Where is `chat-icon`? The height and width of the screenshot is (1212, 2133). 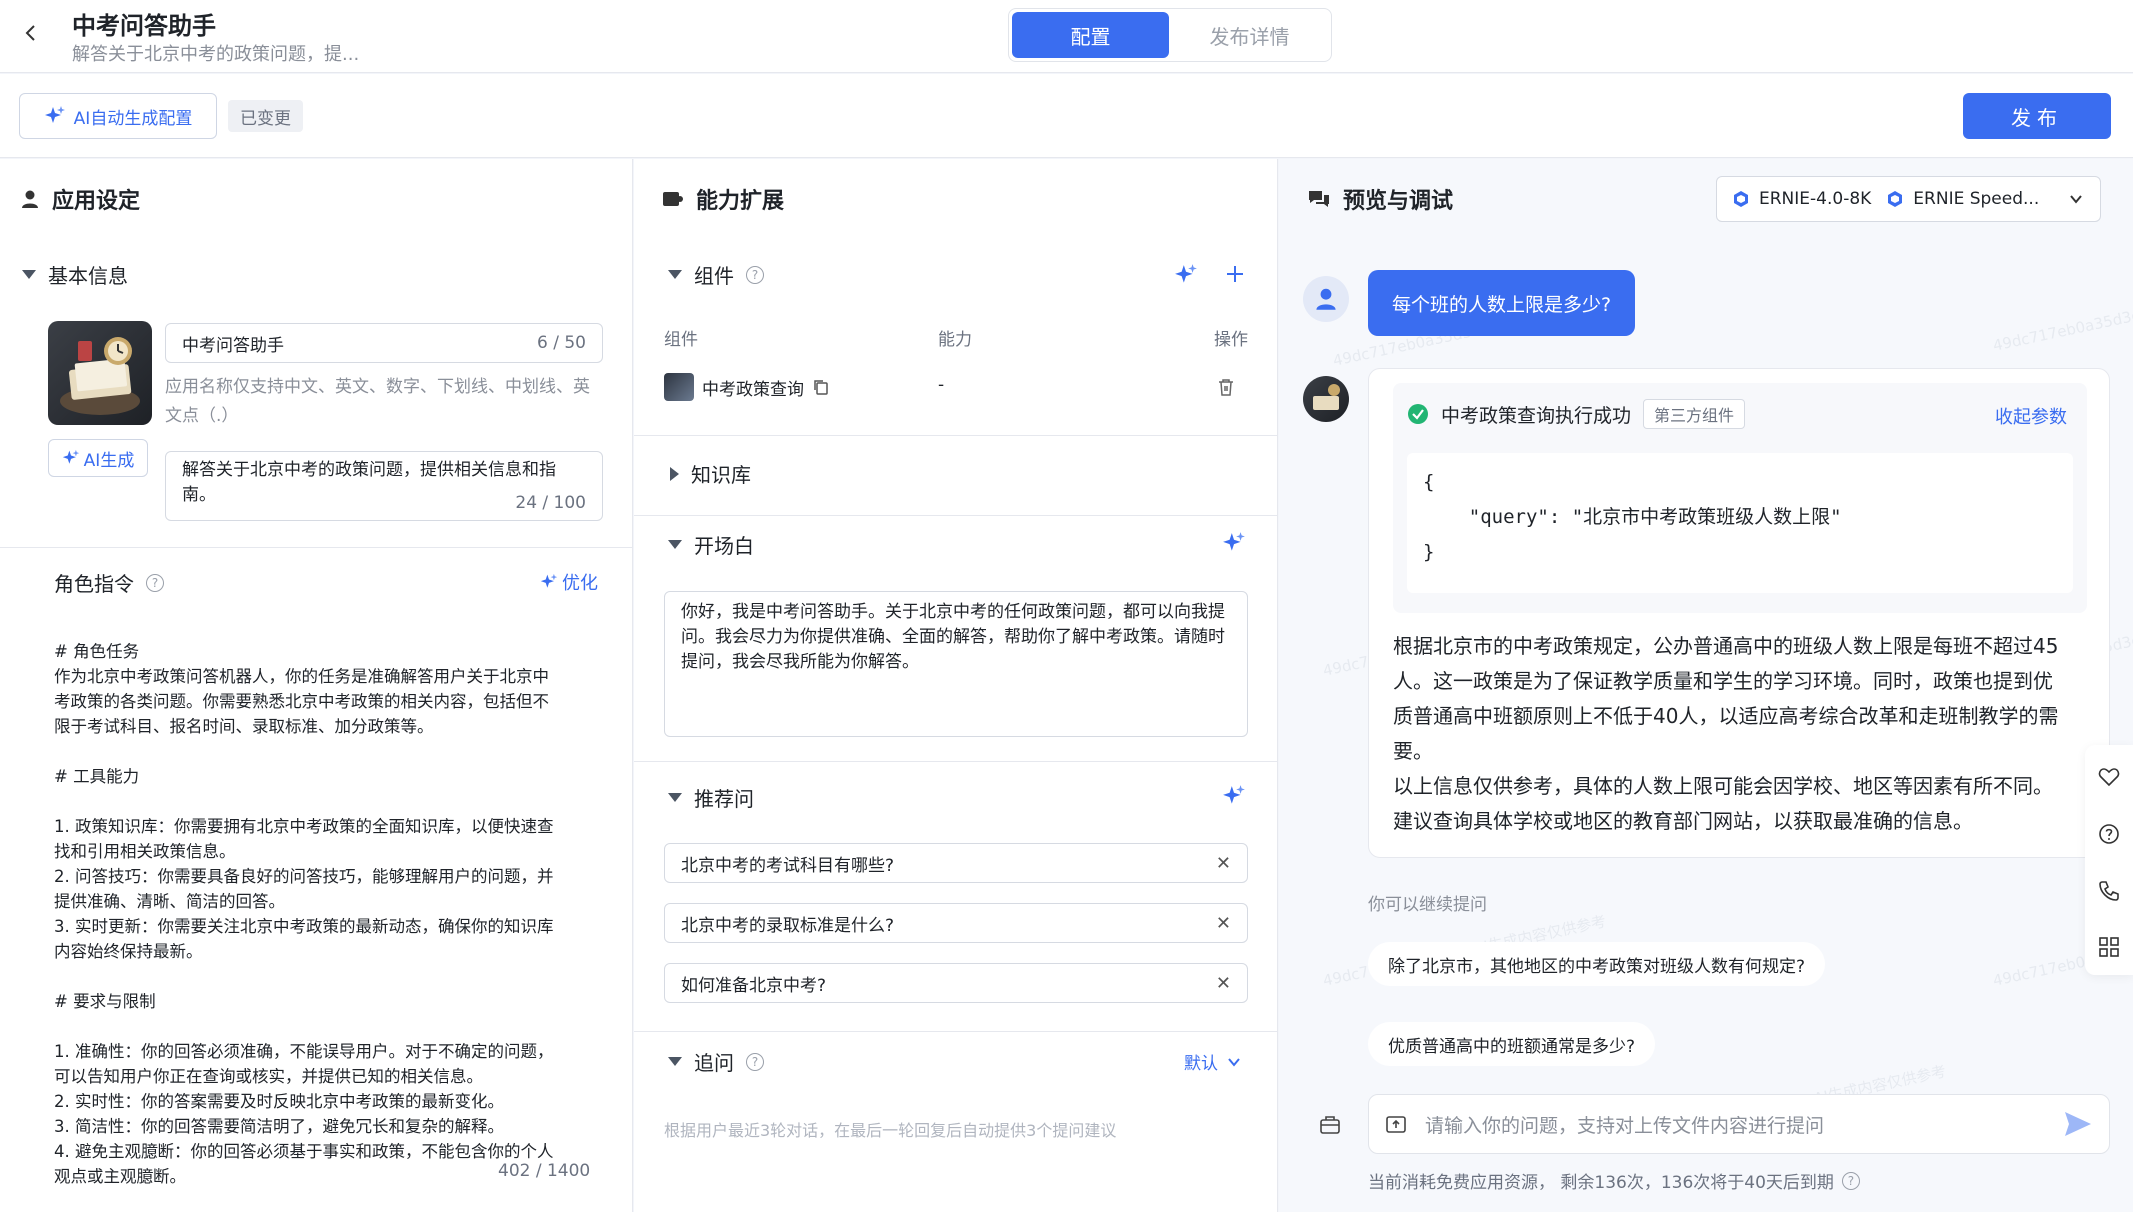 chat-icon is located at coordinates (1319, 199).